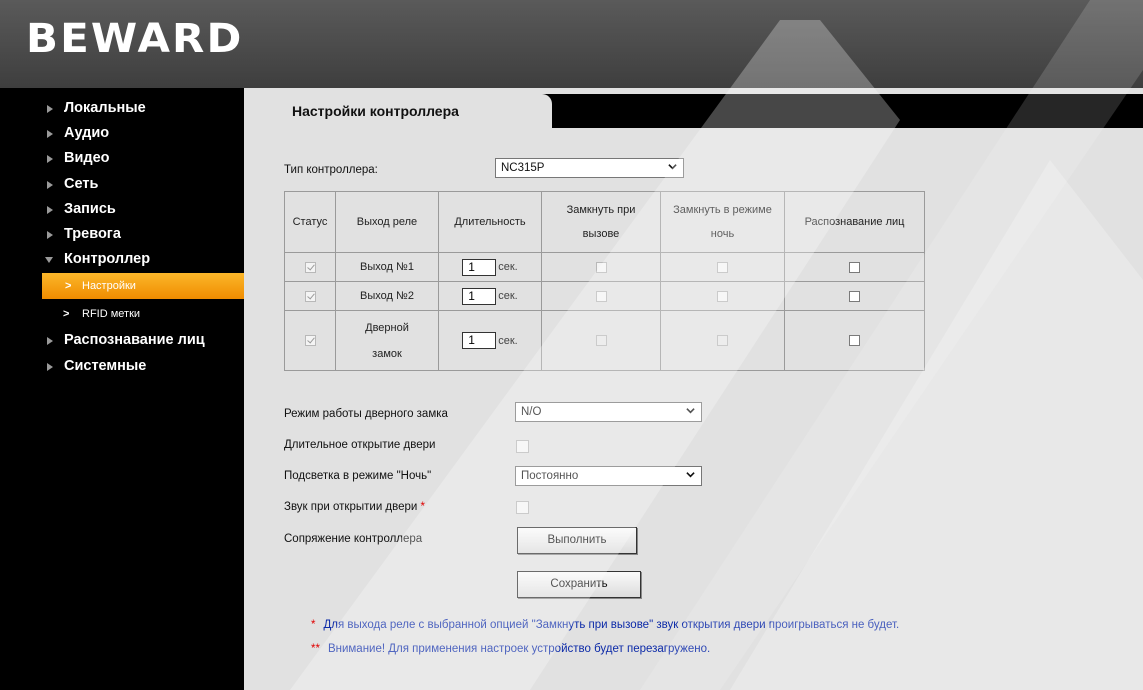 This screenshot has width=1143, height=690. I want to click on col-header-close-on-call: Замкнуть при вызове, so click(601, 222).